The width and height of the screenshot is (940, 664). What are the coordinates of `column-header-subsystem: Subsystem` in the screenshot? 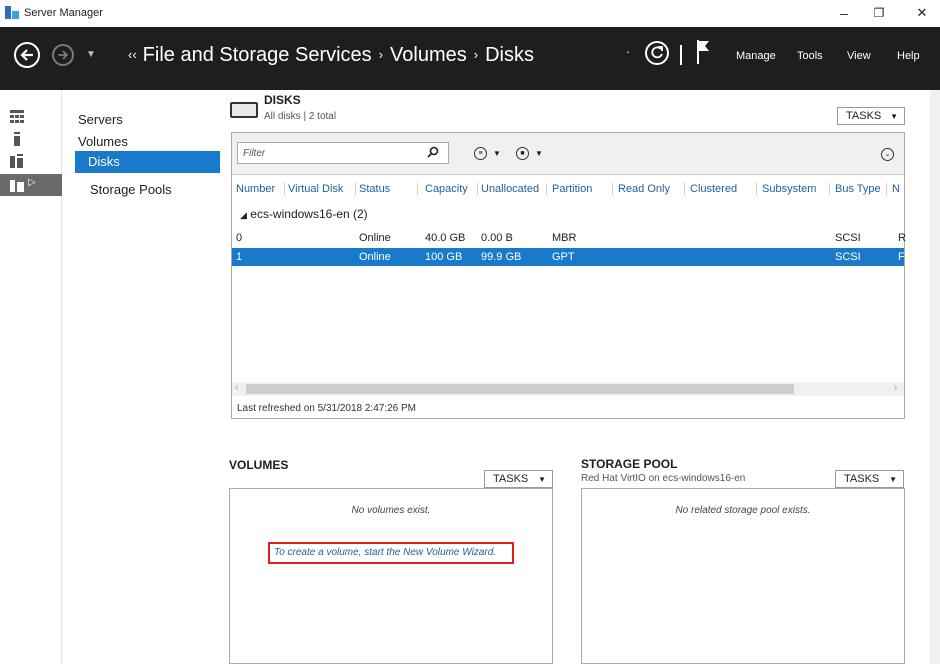 It's located at (789, 189).